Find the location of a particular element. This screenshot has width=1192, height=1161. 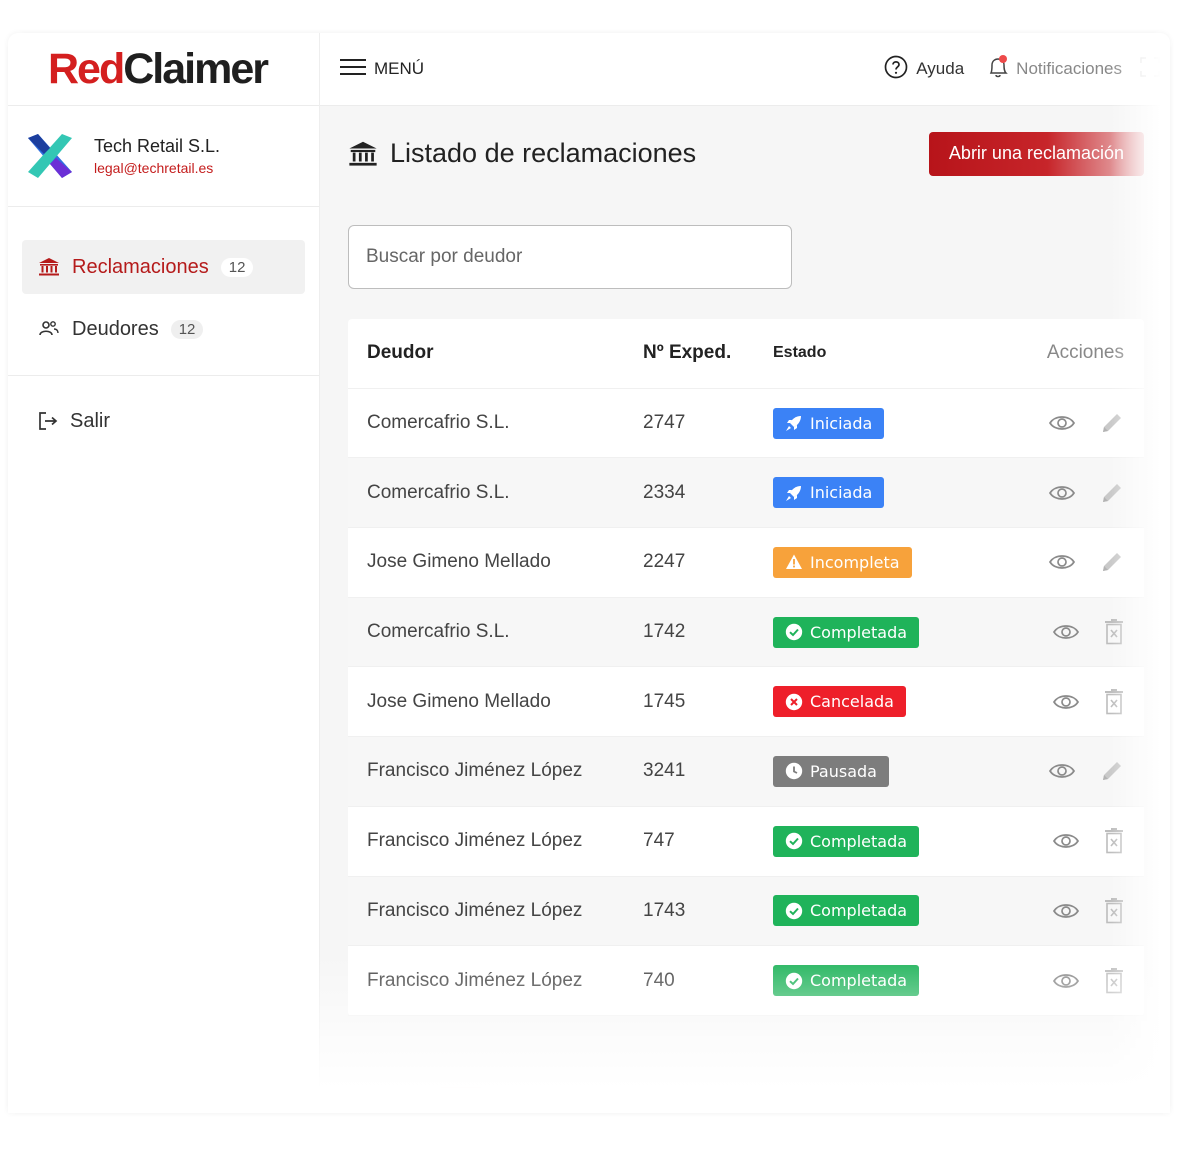

table-row: Jose Gimeno Mellado 2247 Incompleta is located at coordinates (746, 563).